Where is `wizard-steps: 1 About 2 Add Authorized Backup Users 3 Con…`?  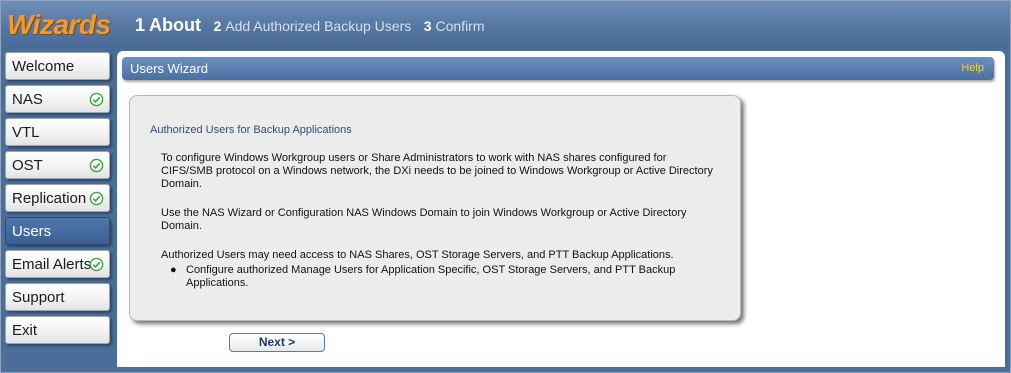 wizard-steps: 1 About 2 Add Authorized Backup Users 3 Con… is located at coordinates (314, 26).